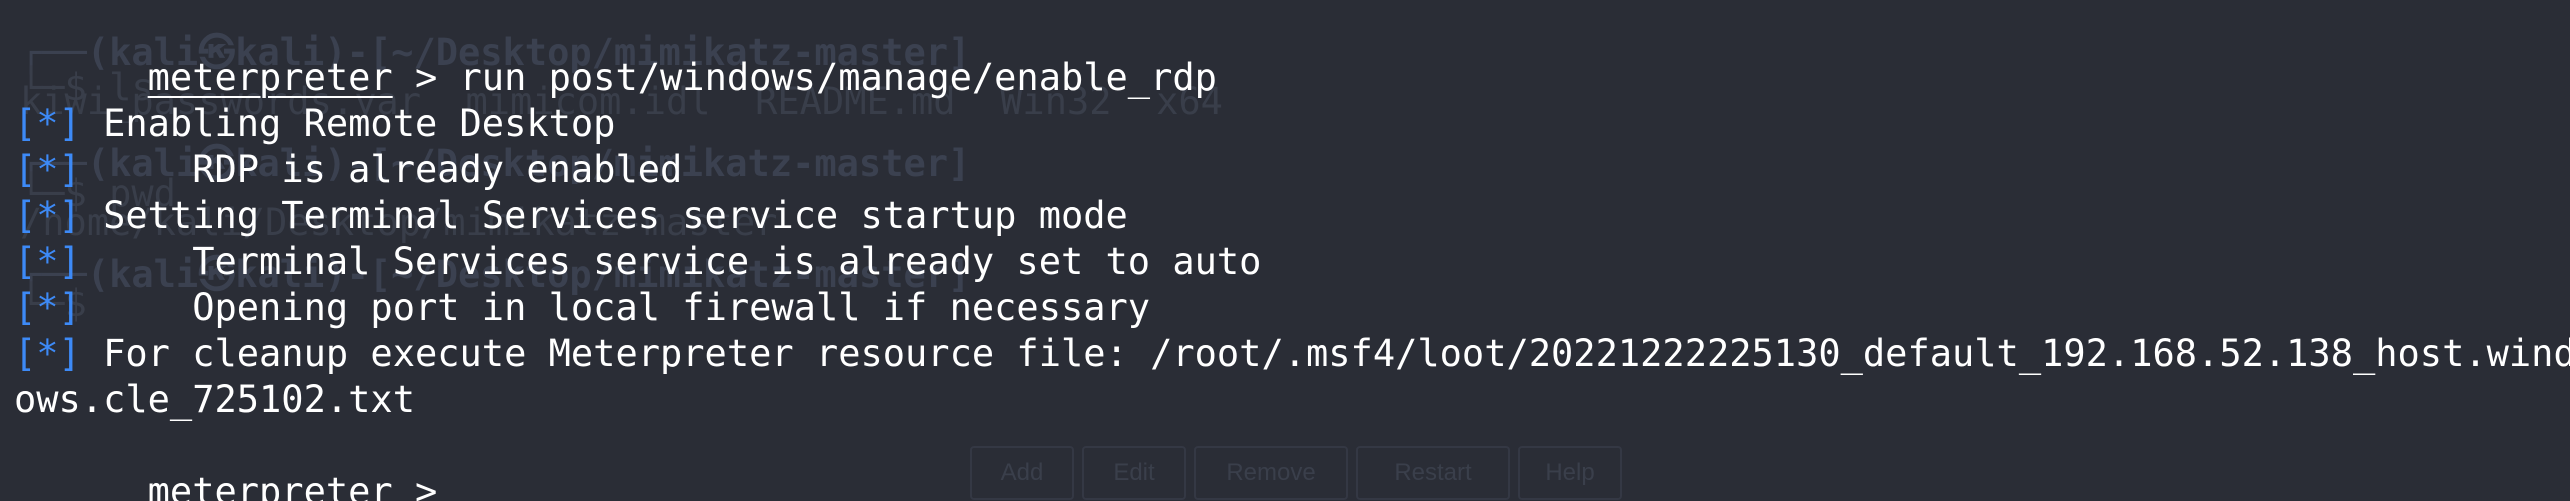  I want to click on output-line: [*] RDP is already enabled, so click(1292, 170).